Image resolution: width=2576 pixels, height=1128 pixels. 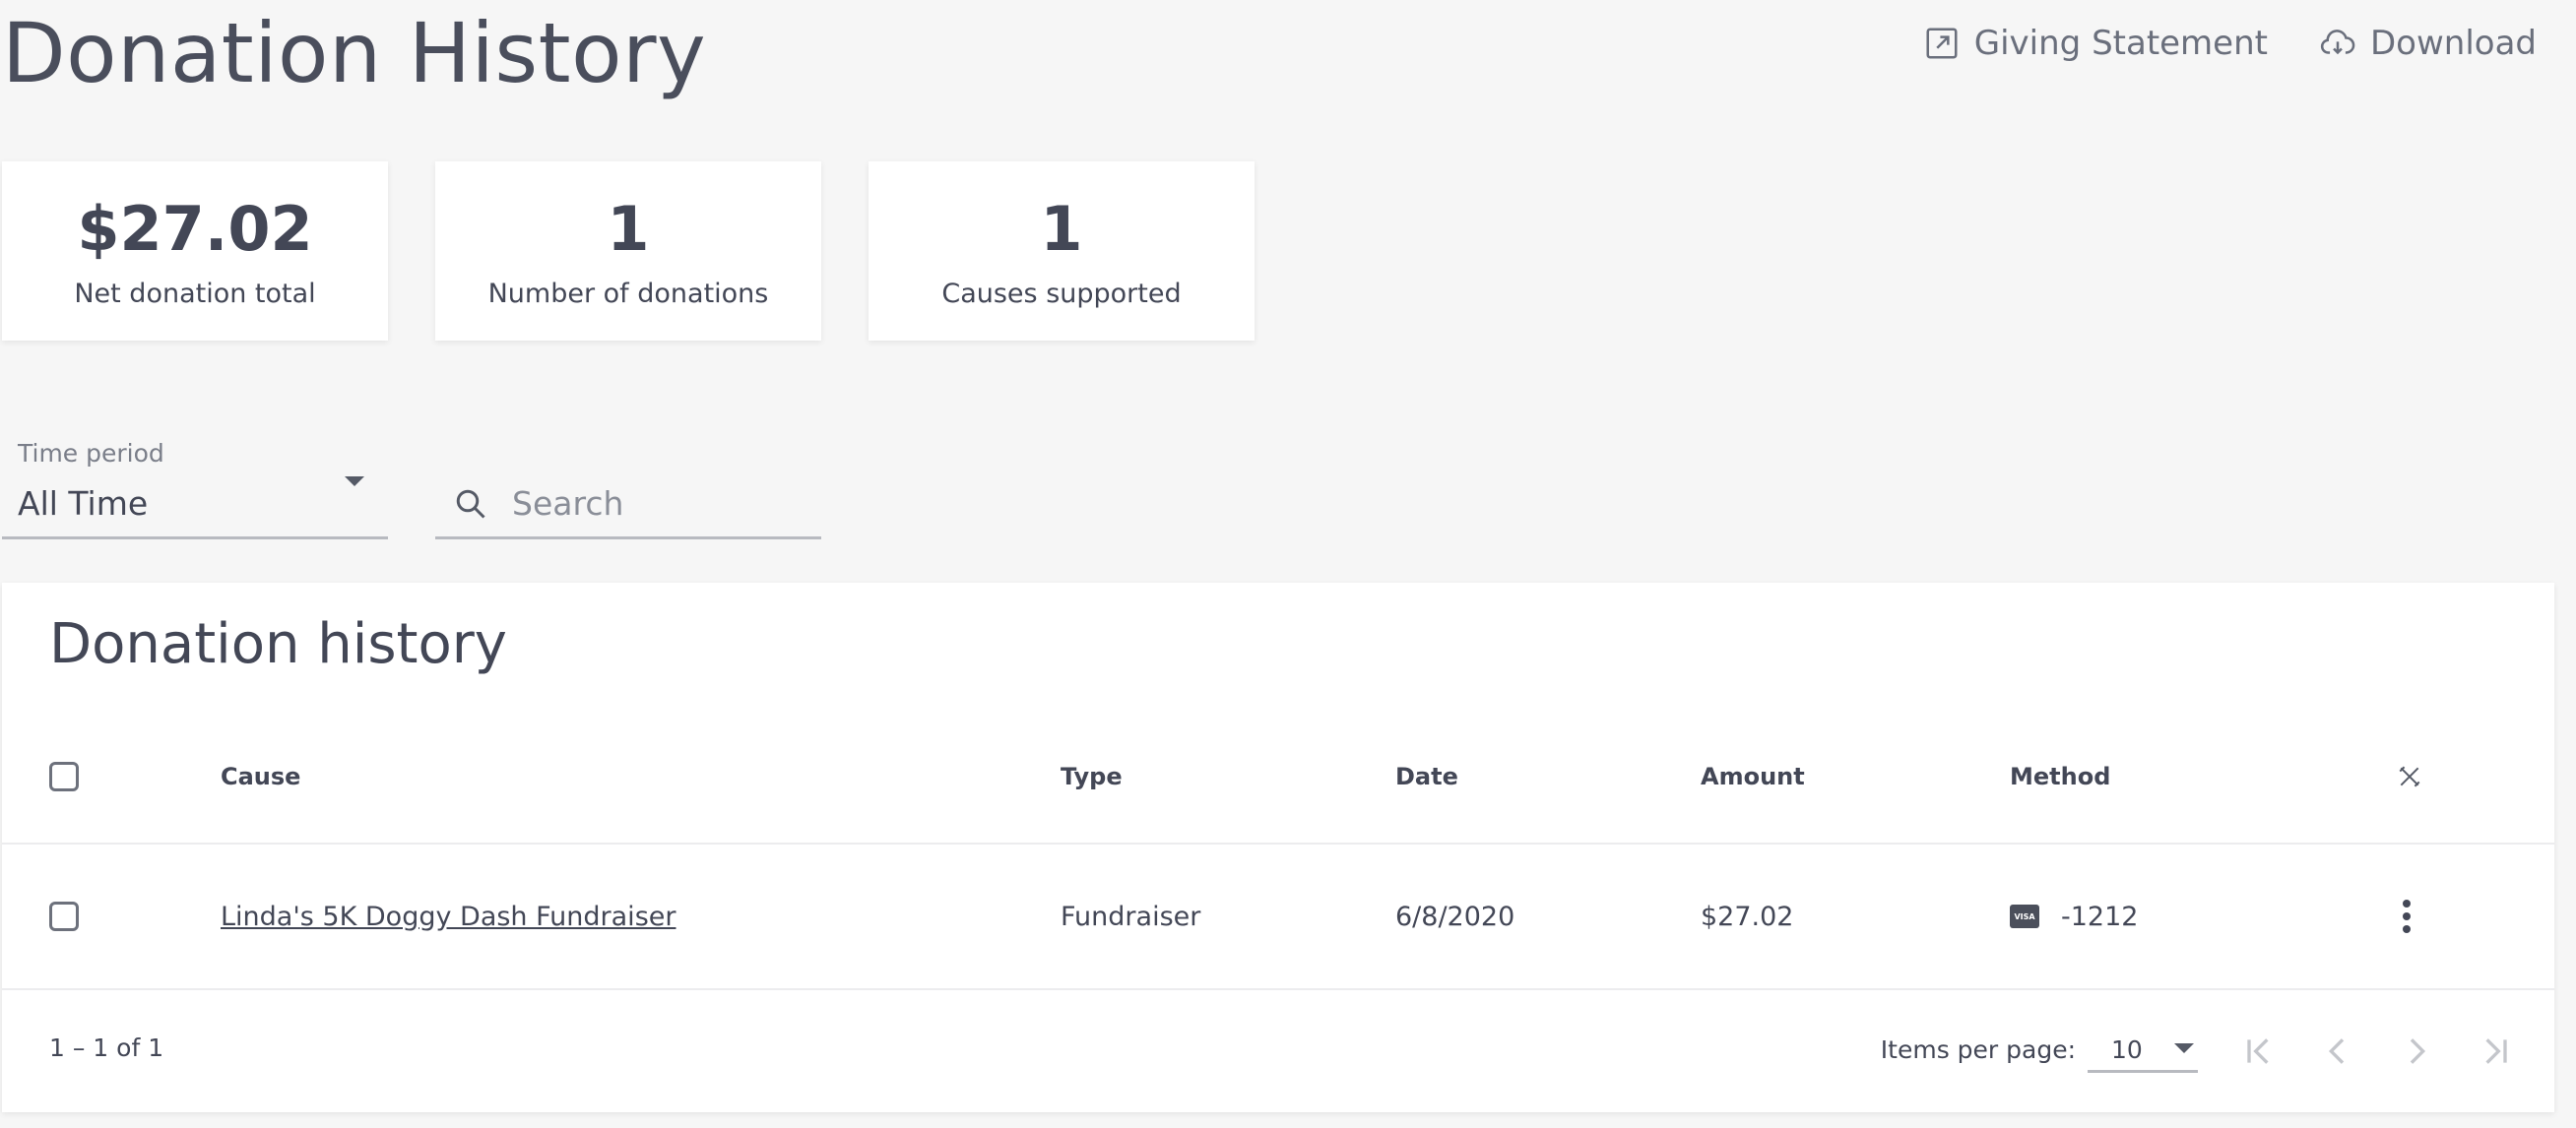 I want to click on date-cell: 6/8/2020, so click(x=1455, y=916).